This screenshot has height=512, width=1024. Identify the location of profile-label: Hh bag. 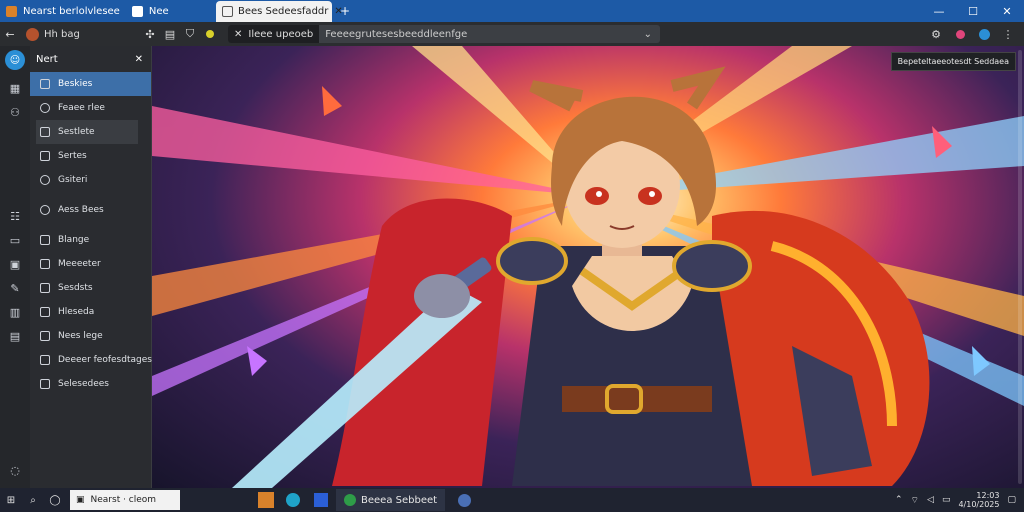
(62, 34).